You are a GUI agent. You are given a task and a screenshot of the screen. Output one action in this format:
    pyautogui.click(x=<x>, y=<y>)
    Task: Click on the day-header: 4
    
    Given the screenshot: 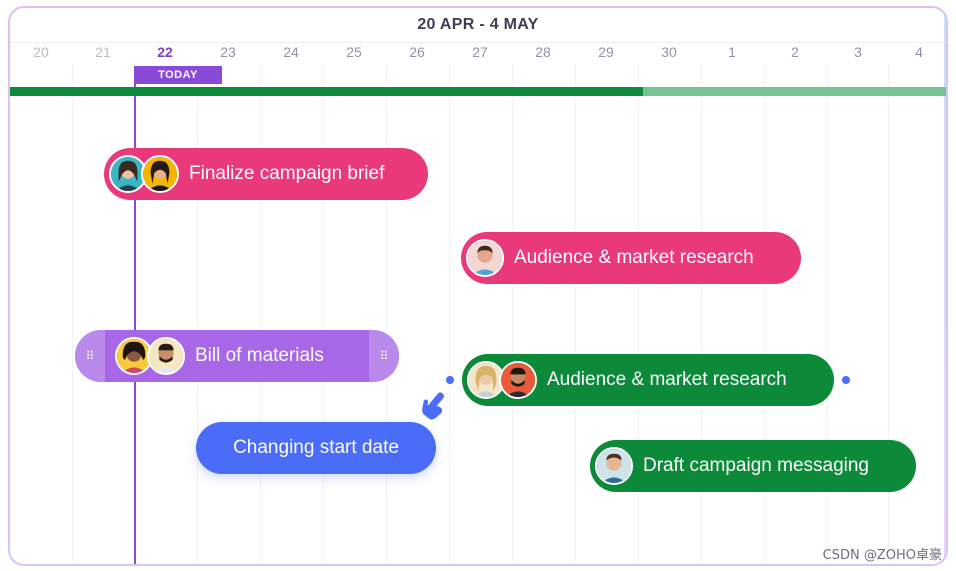 What is the action you would take?
    pyautogui.click(x=919, y=52)
    